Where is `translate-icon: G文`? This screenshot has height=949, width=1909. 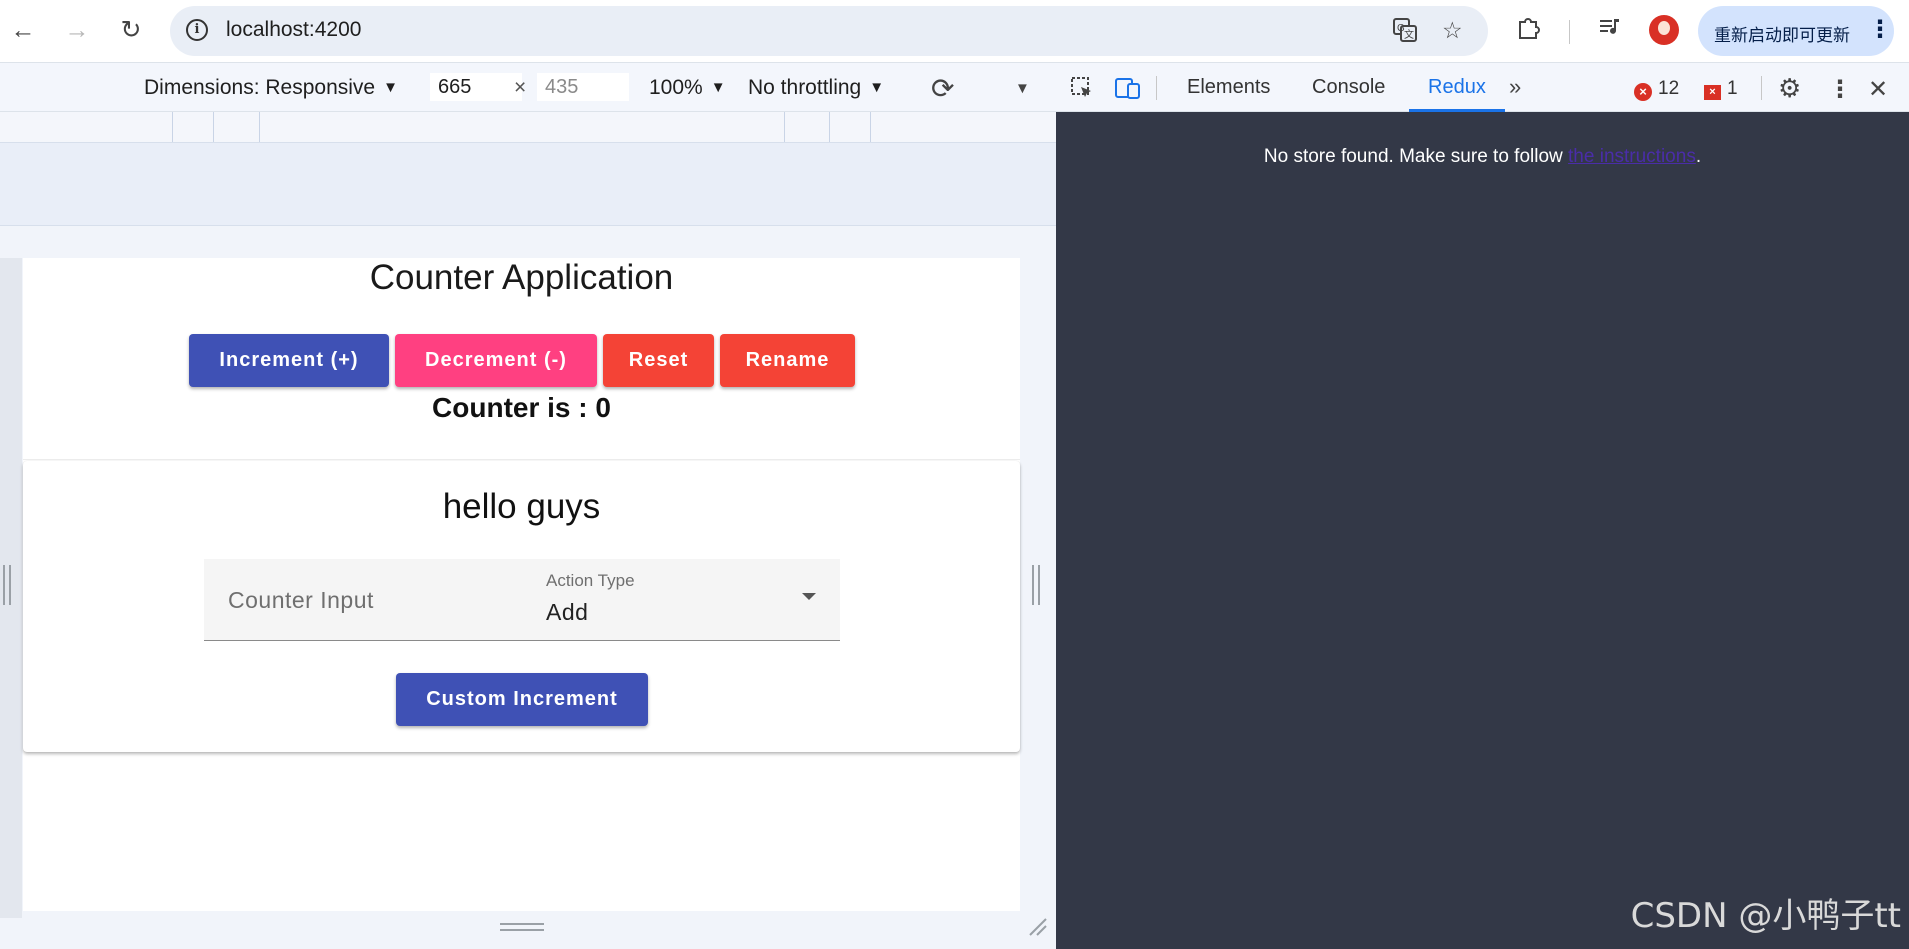 translate-icon: G文 is located at coordinates (1405, 33).